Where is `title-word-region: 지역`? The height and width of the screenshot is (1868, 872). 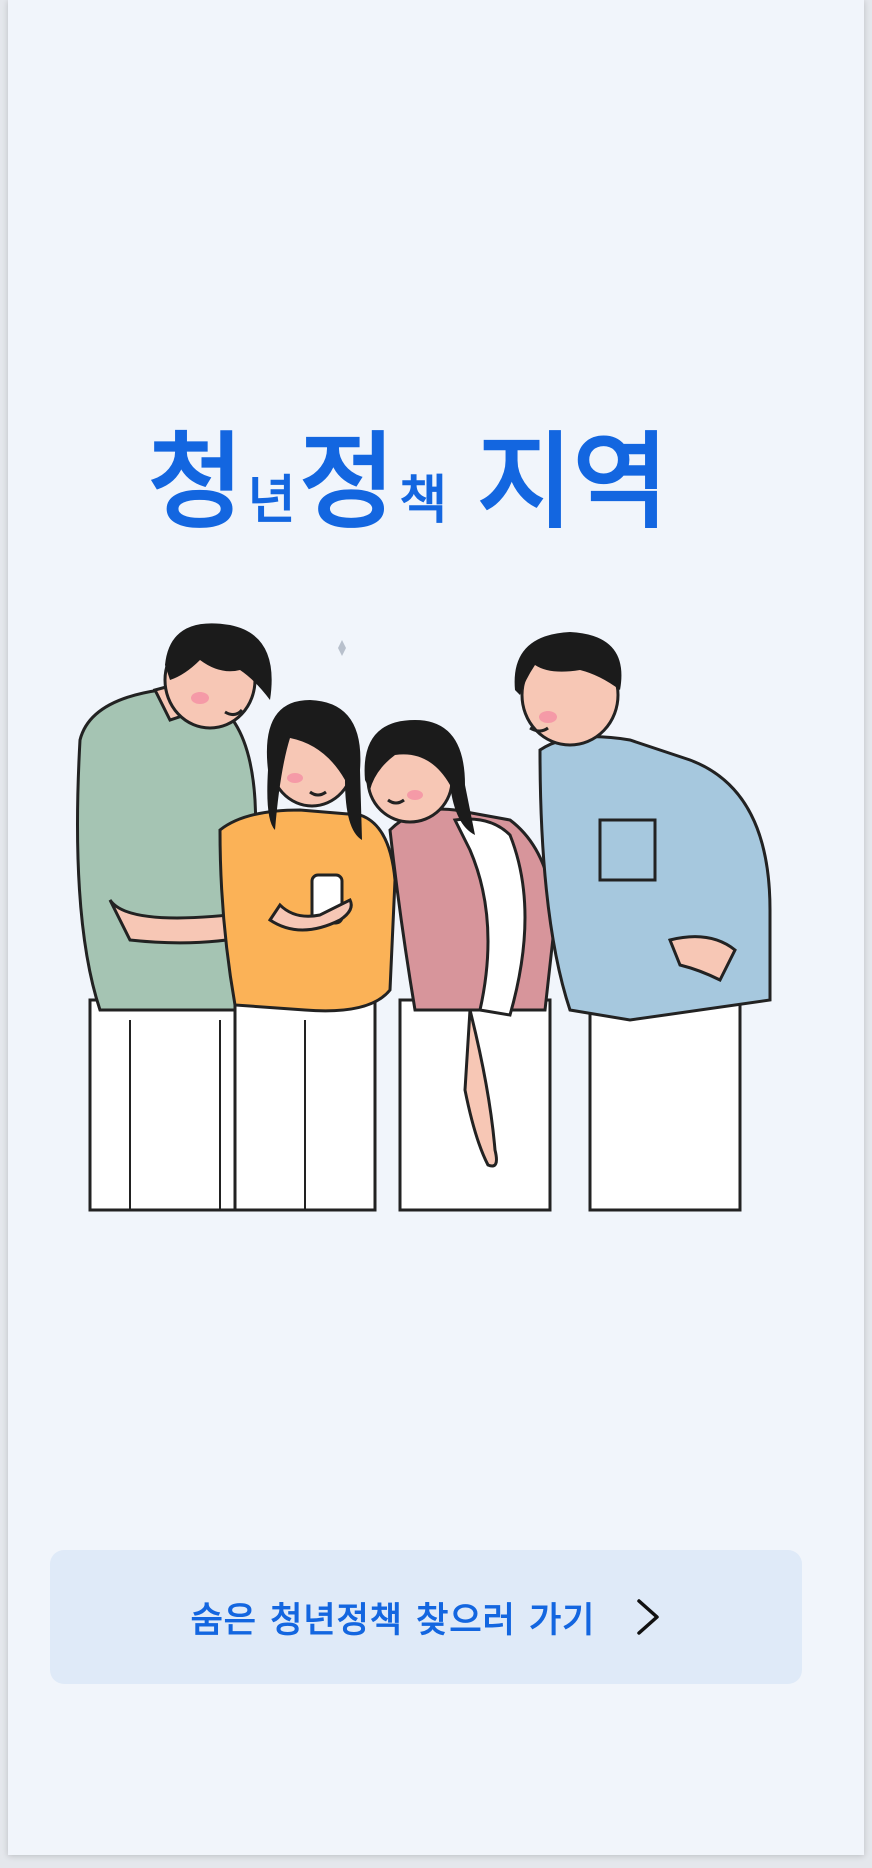 title-word-region: 지역 is located at coordinates (573, 482).